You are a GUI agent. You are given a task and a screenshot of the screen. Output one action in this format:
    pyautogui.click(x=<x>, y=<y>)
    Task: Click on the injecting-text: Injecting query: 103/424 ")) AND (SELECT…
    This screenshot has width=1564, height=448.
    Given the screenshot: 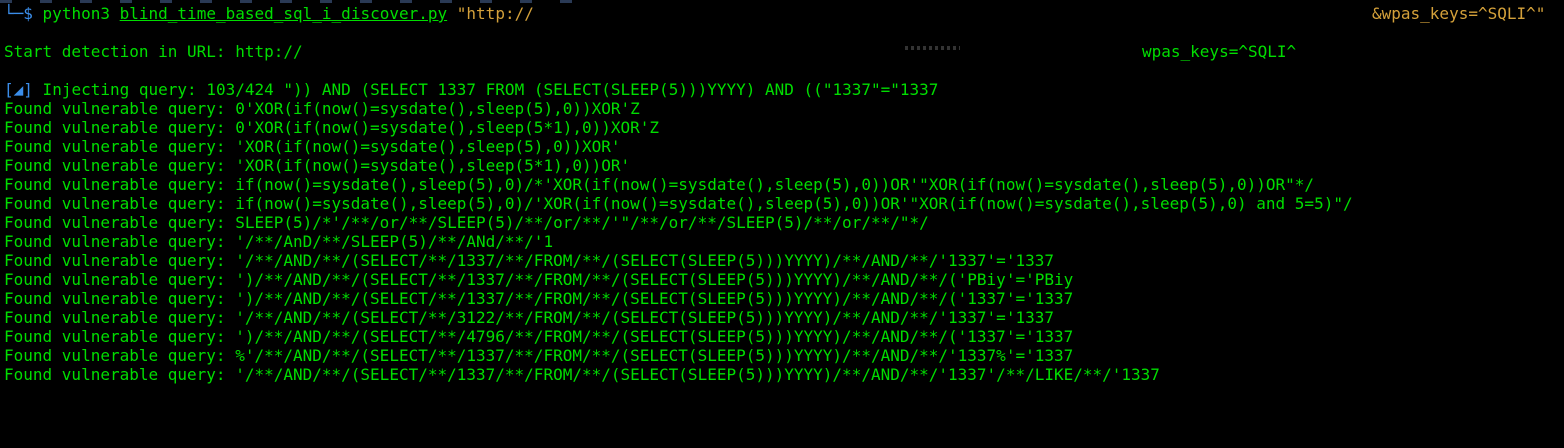 What is the action you would take?
    pyautogui.click(x=485, y=89)
    